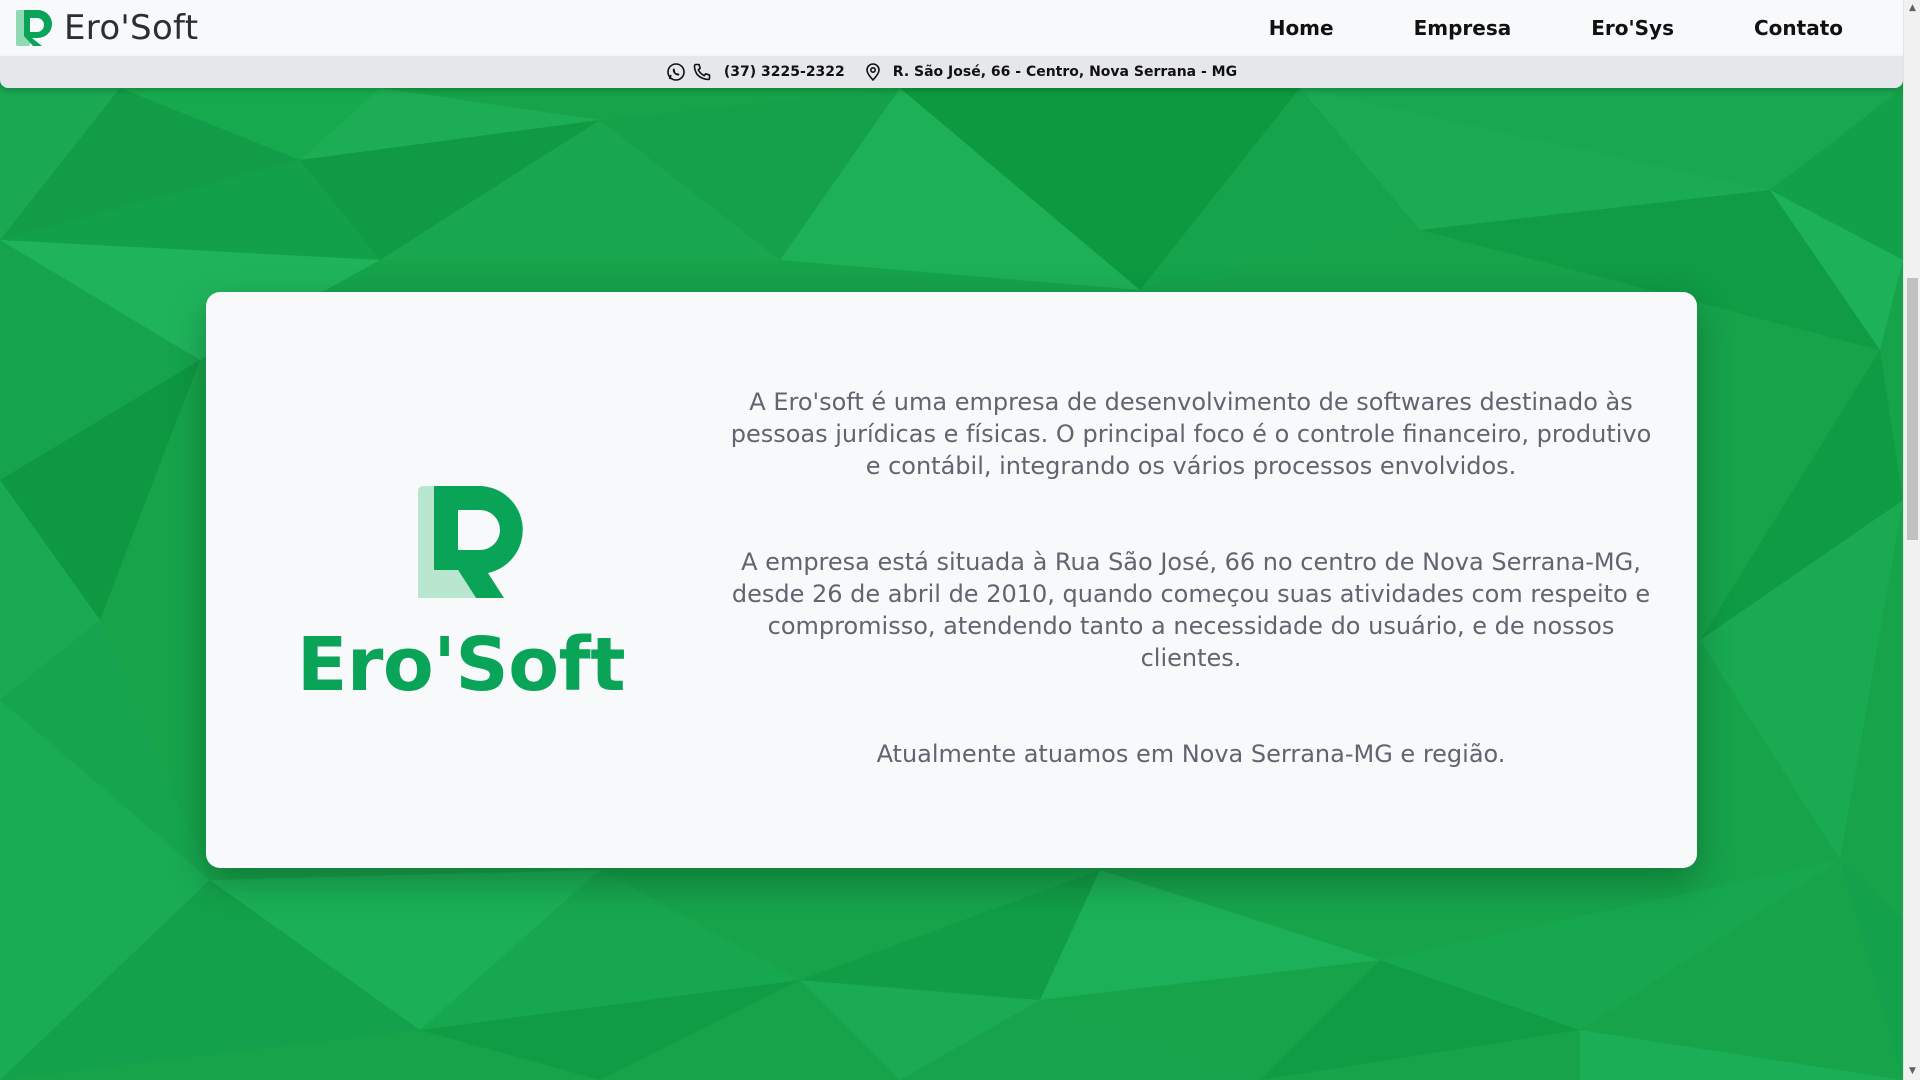 This screenshot has height=1080, width=1920. Describe the element at coordinates (1912, 1071) in the screenshot. I see `scroll-down-arrow-icon: ▼` at that location.